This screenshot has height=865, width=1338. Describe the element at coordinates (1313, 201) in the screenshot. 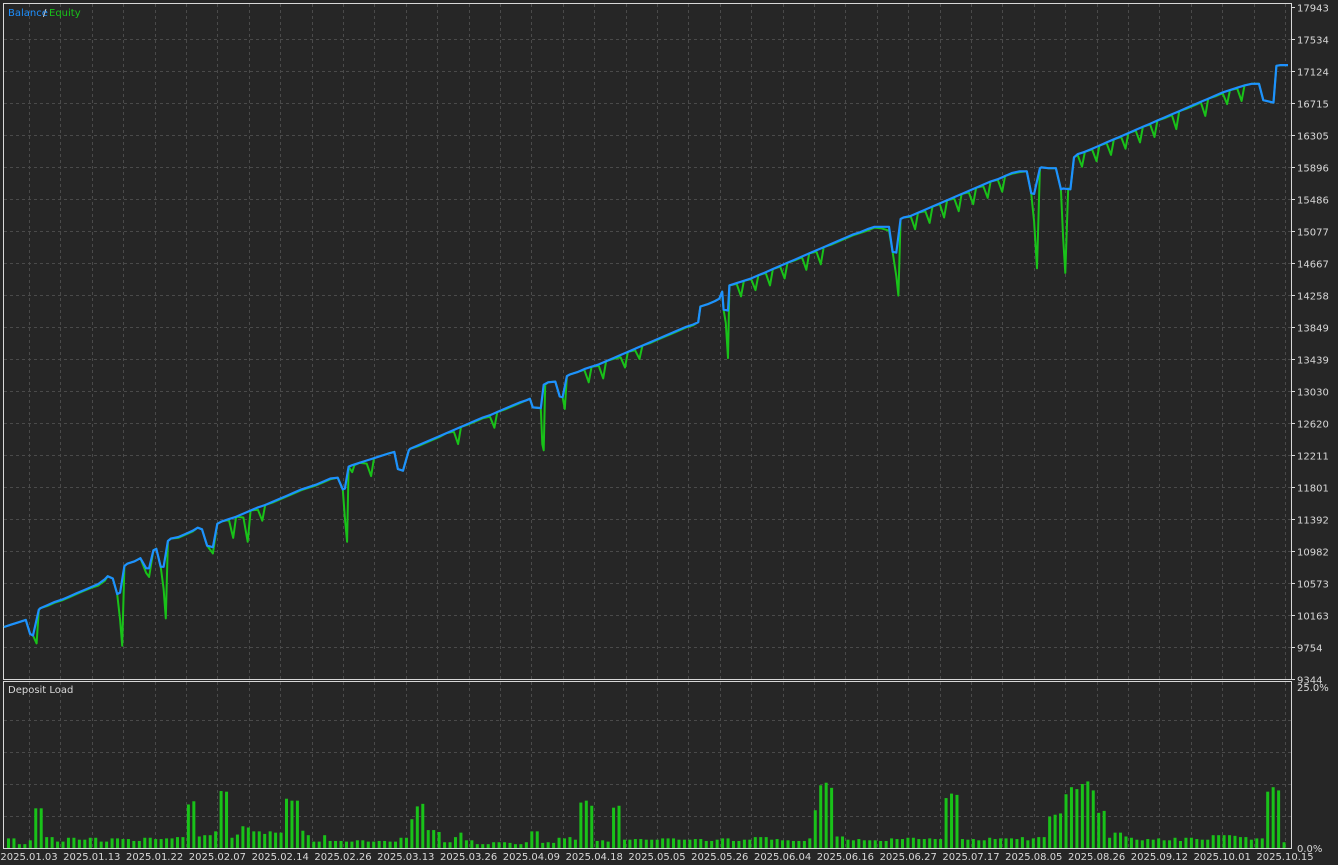

I see `y-tick-label: 15486` at that location.